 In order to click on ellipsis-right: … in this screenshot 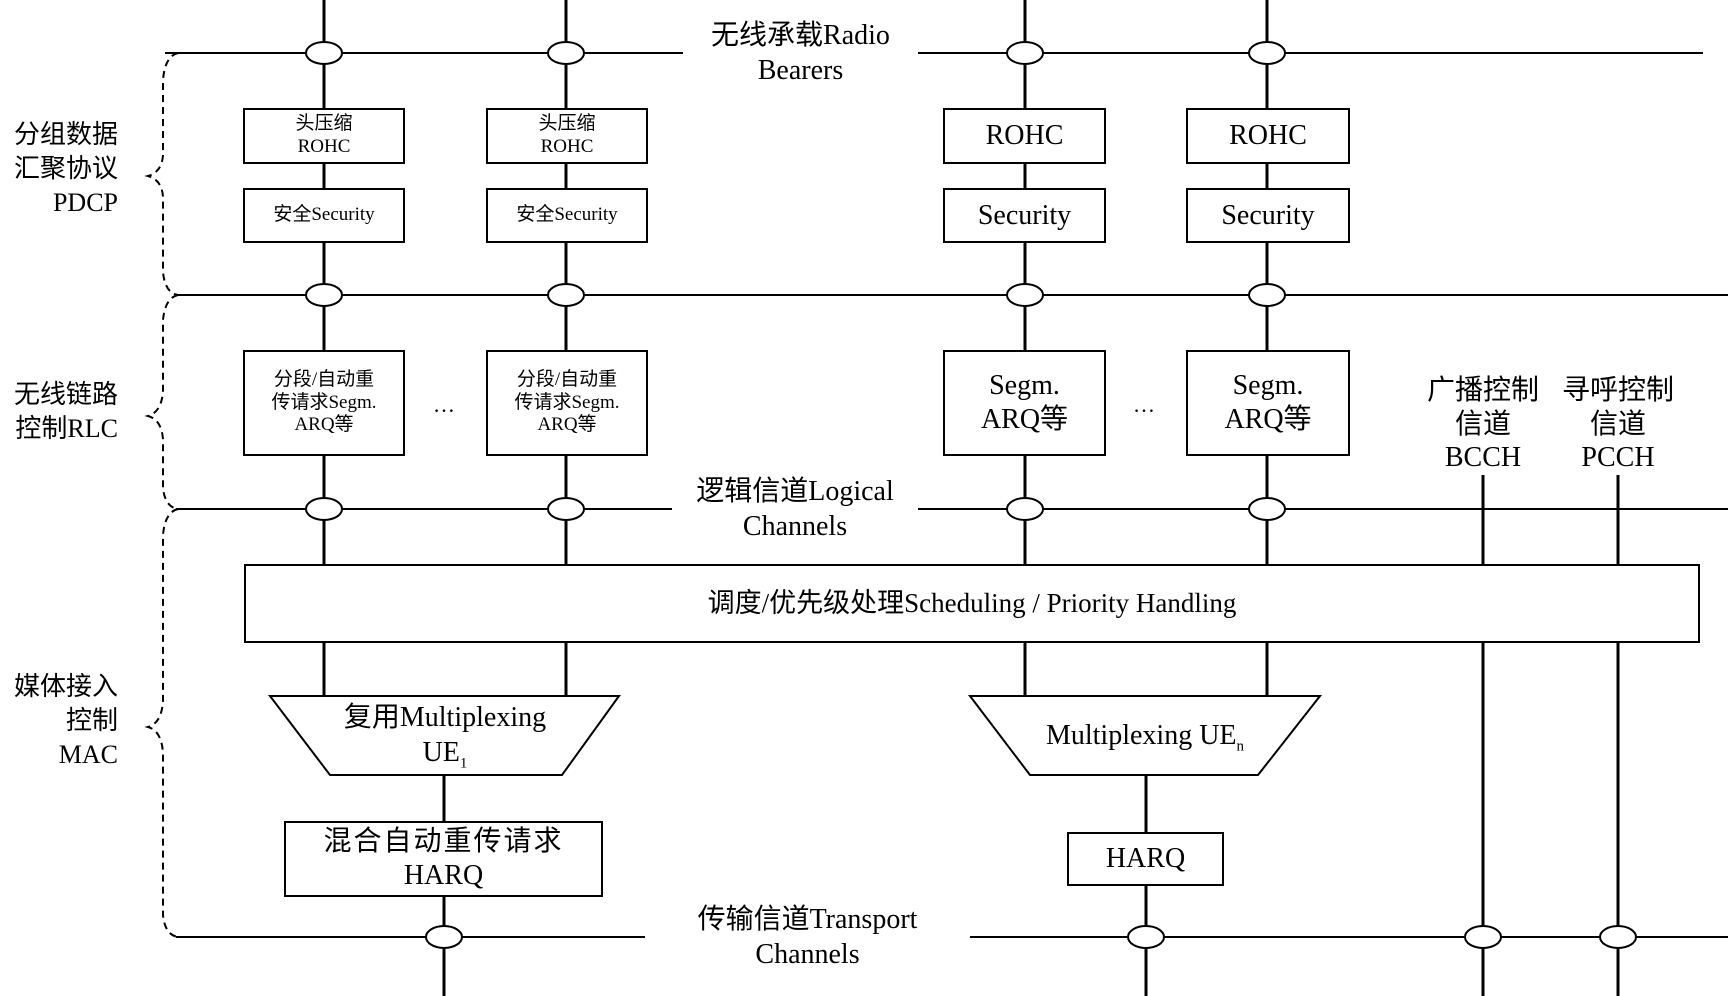, I will do `click(1144, 404)`.